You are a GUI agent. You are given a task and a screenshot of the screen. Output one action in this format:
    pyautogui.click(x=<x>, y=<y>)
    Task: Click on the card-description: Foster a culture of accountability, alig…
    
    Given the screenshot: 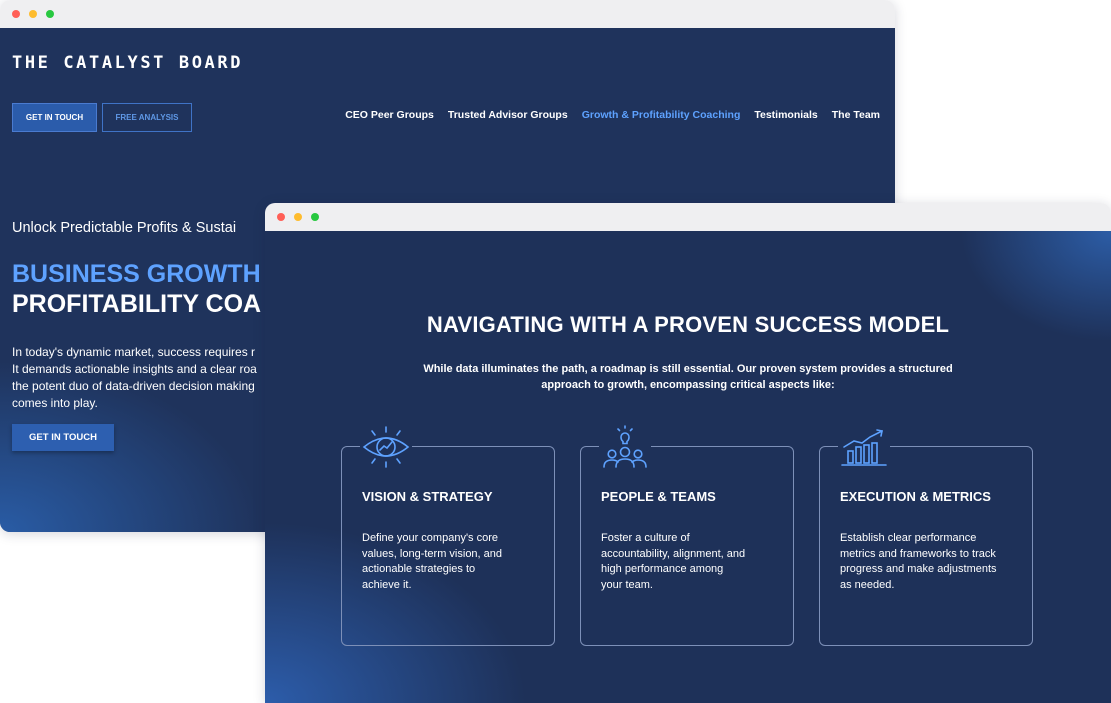 What is the action you would take?
    pyautogui.click(x=690, y=562)
    